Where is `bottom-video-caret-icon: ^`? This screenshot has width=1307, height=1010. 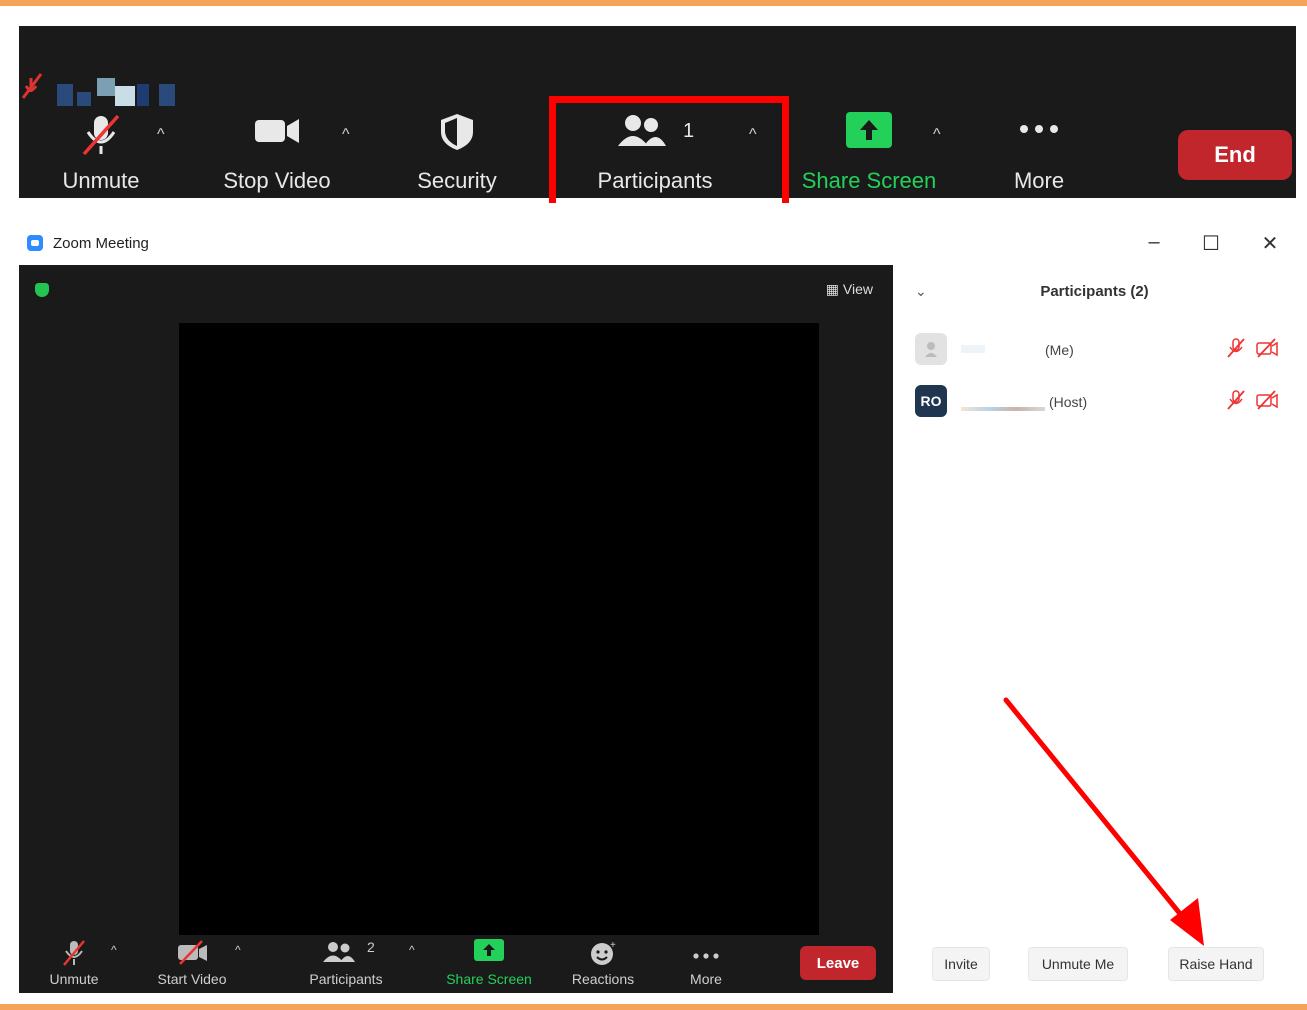 bottom-video-caret-icon: ^ is located at coordinates (238, 950).